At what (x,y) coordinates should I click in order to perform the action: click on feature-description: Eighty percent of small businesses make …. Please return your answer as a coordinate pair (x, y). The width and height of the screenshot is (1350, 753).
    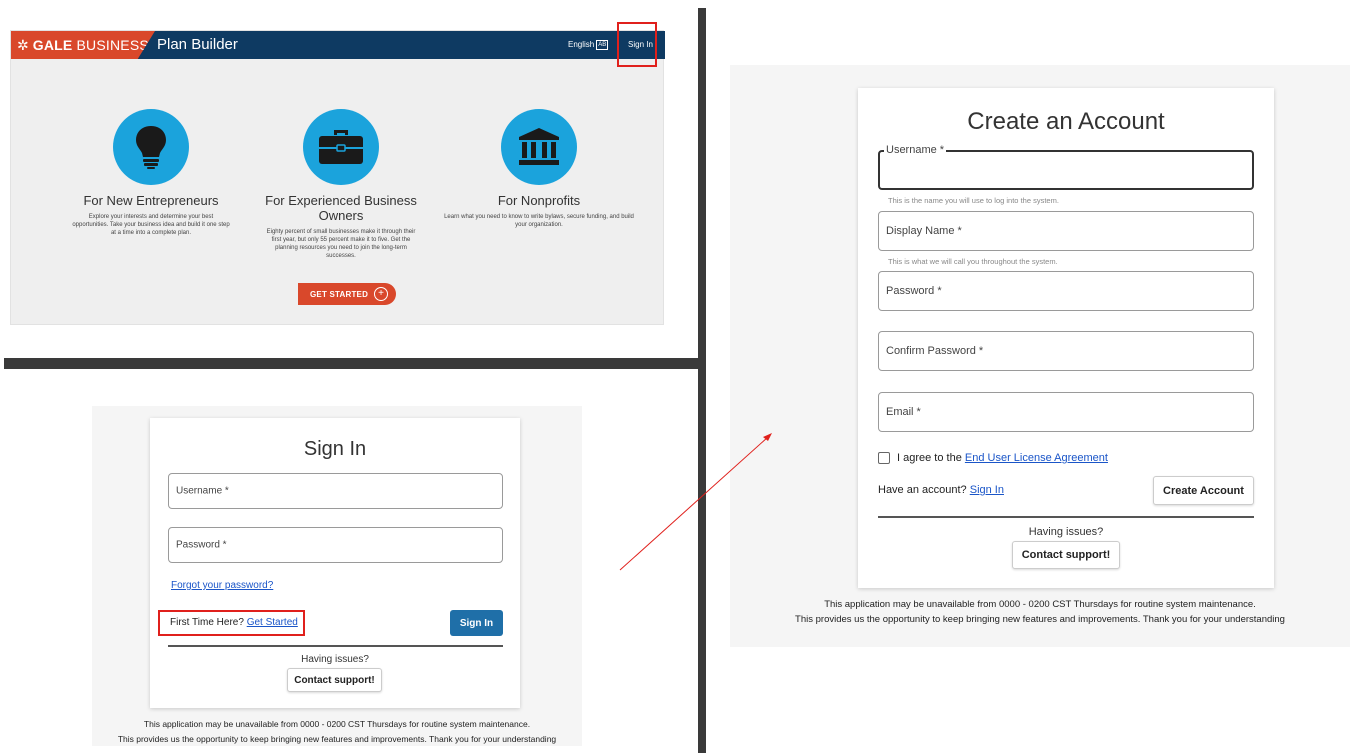
    Looking at the image, I should click on (341, 244).